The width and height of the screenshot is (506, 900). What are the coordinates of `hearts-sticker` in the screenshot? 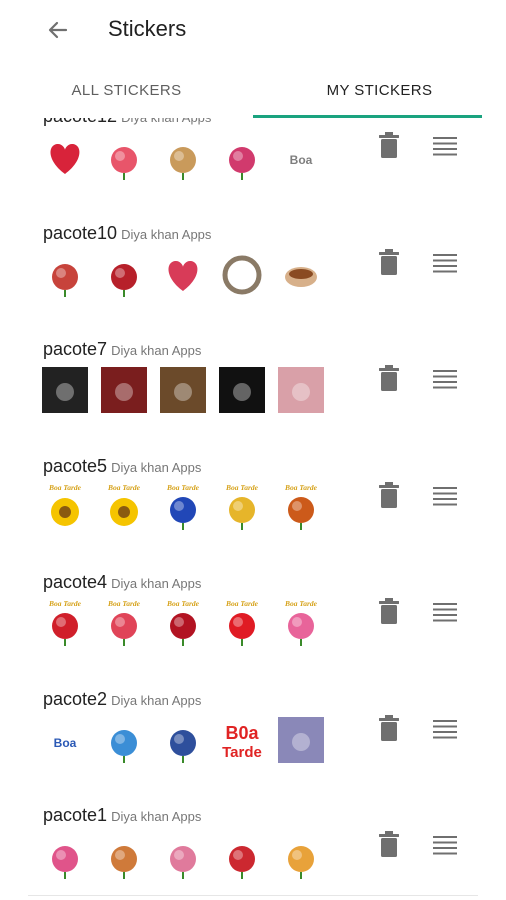 It's located at (65, 157).